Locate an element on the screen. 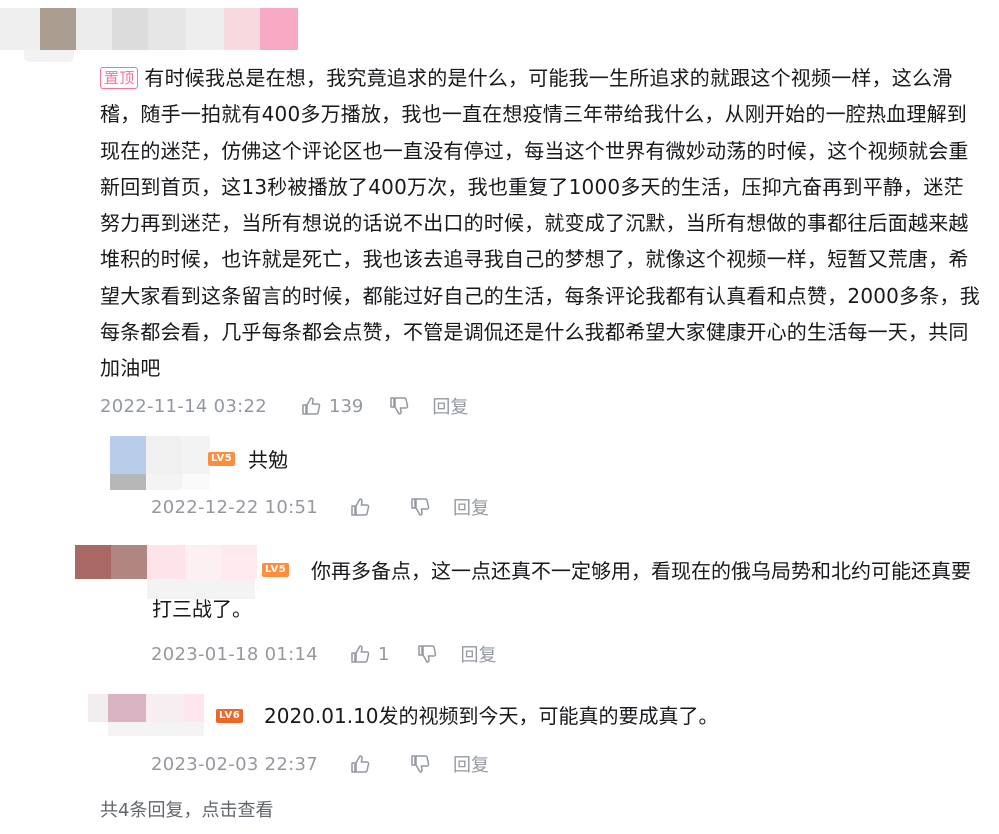 This screenshot has width=999, height=834. reply-date: 2023-01-18 01:14 is located at coordinates (235, 654).